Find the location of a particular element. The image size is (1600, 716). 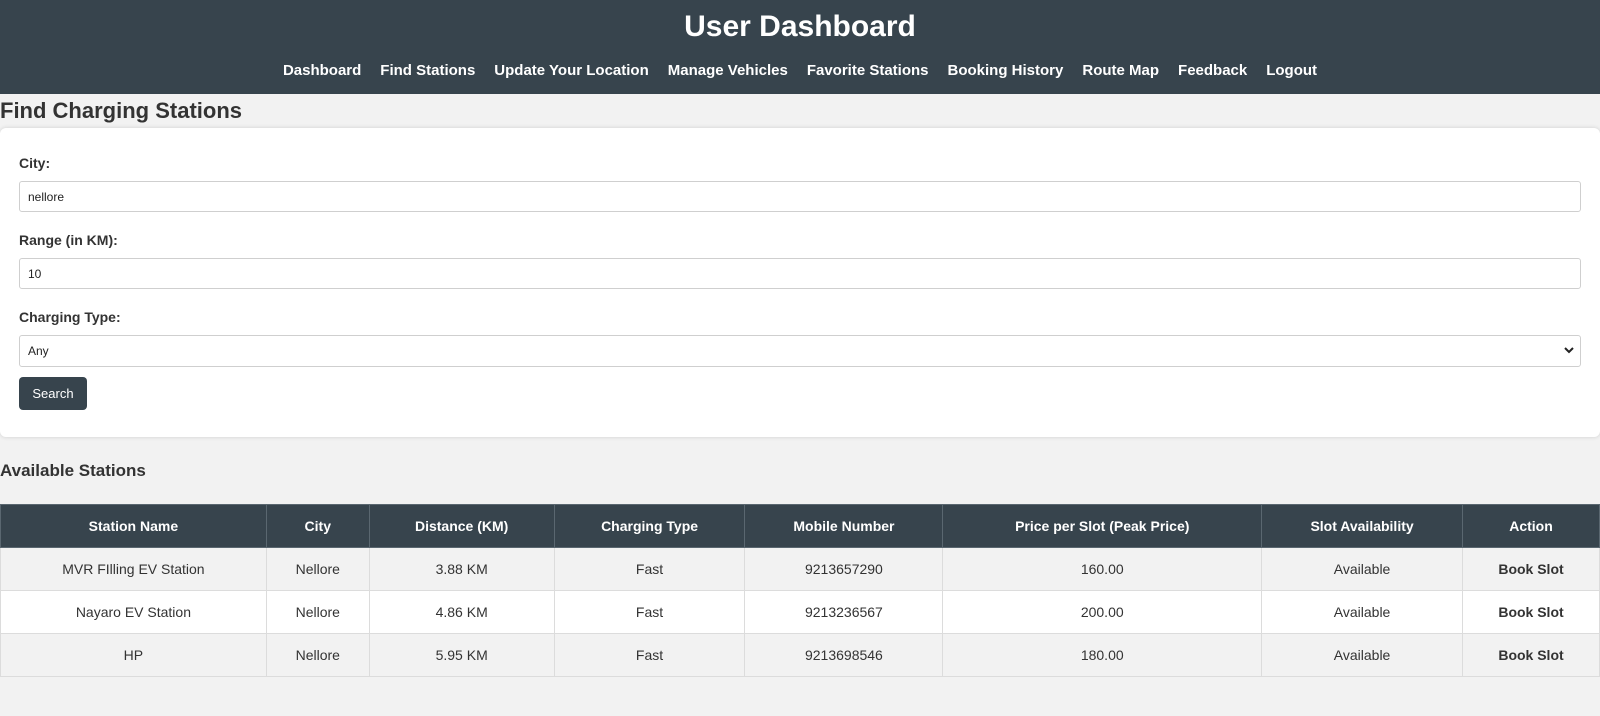

city-input is located at coordinates (800, 196).